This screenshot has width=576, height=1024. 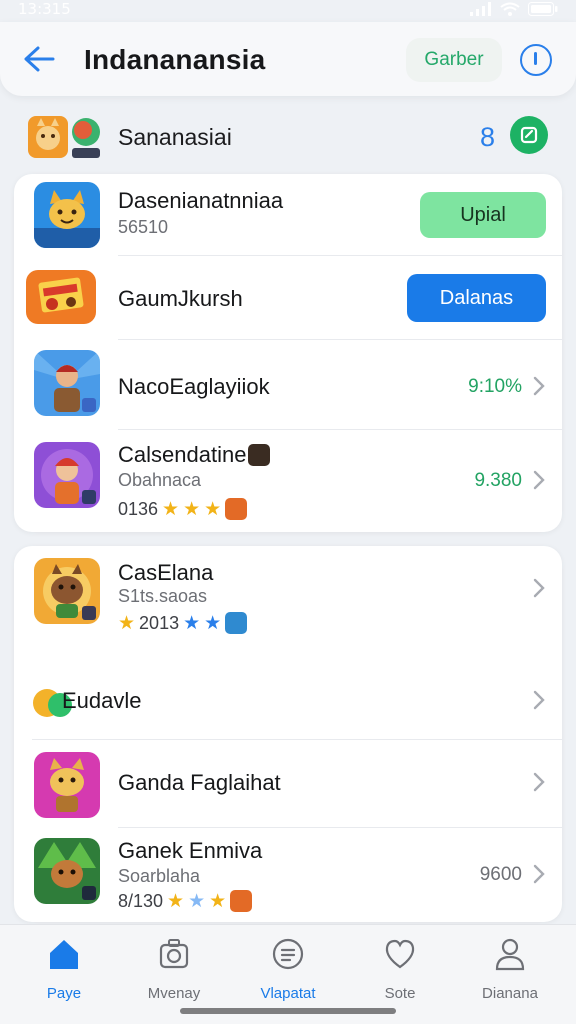 I want to click on list-item-title: CasElana, so click(x=166, y=572).